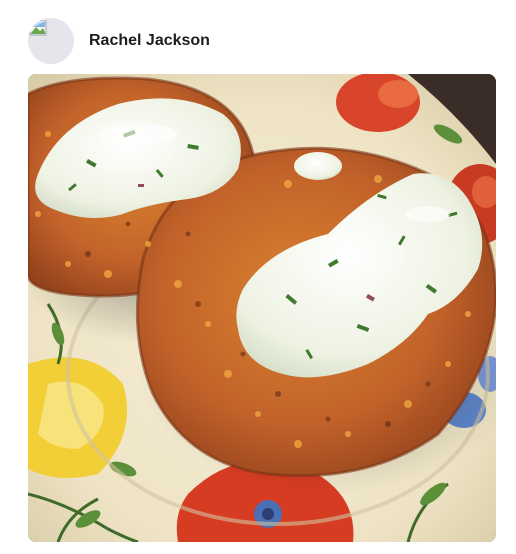 This screenshot has height=554, width=516. What do you see at coordinates (51, 41) in the screenshot?
I see `avatar` at bounding box center [51, 41].